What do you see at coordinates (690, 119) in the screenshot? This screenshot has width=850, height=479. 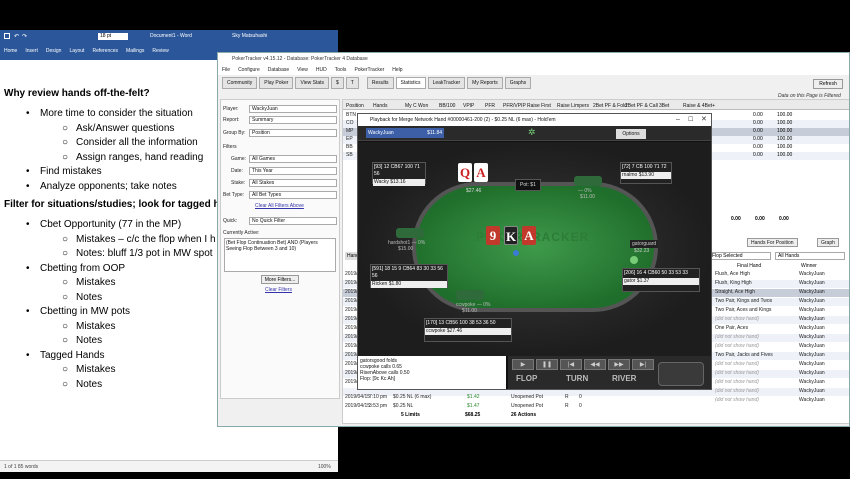 I see `maximize-icon: ☐` at bounding box center [690, 119].